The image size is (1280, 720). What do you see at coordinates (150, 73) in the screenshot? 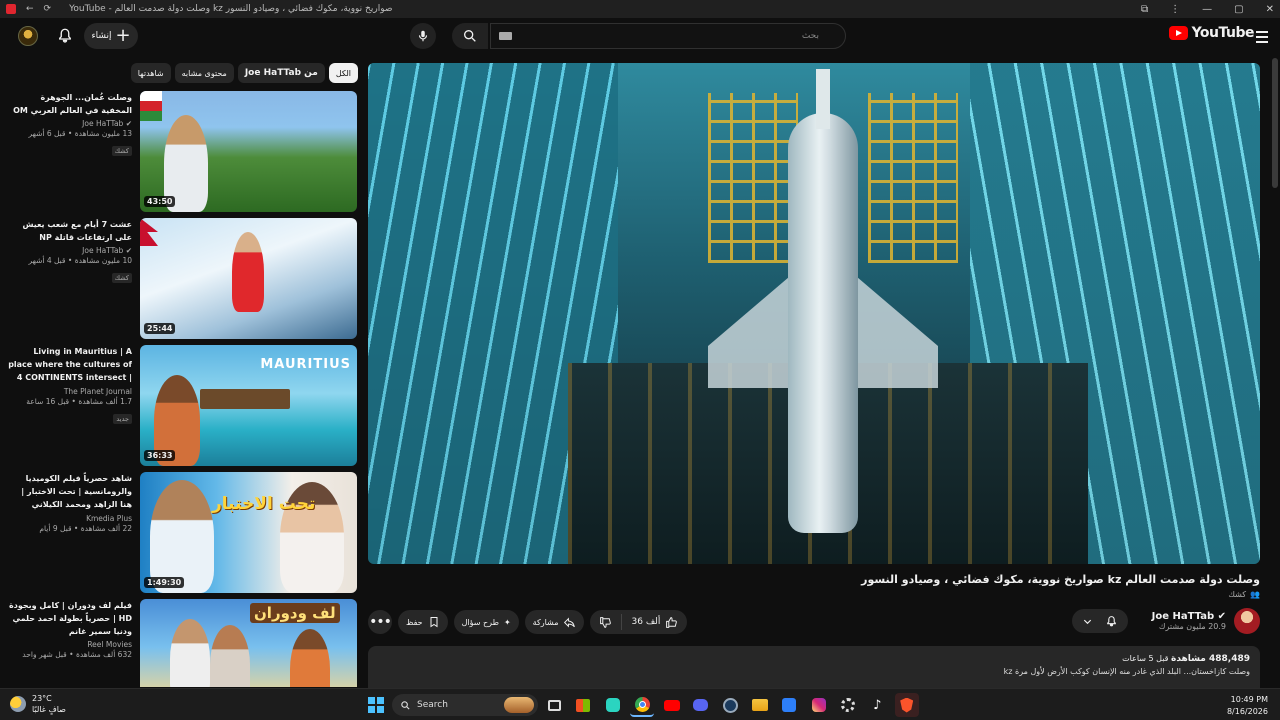
I see `chip-watched: شاهدتها` at bounding box center [150, 73].